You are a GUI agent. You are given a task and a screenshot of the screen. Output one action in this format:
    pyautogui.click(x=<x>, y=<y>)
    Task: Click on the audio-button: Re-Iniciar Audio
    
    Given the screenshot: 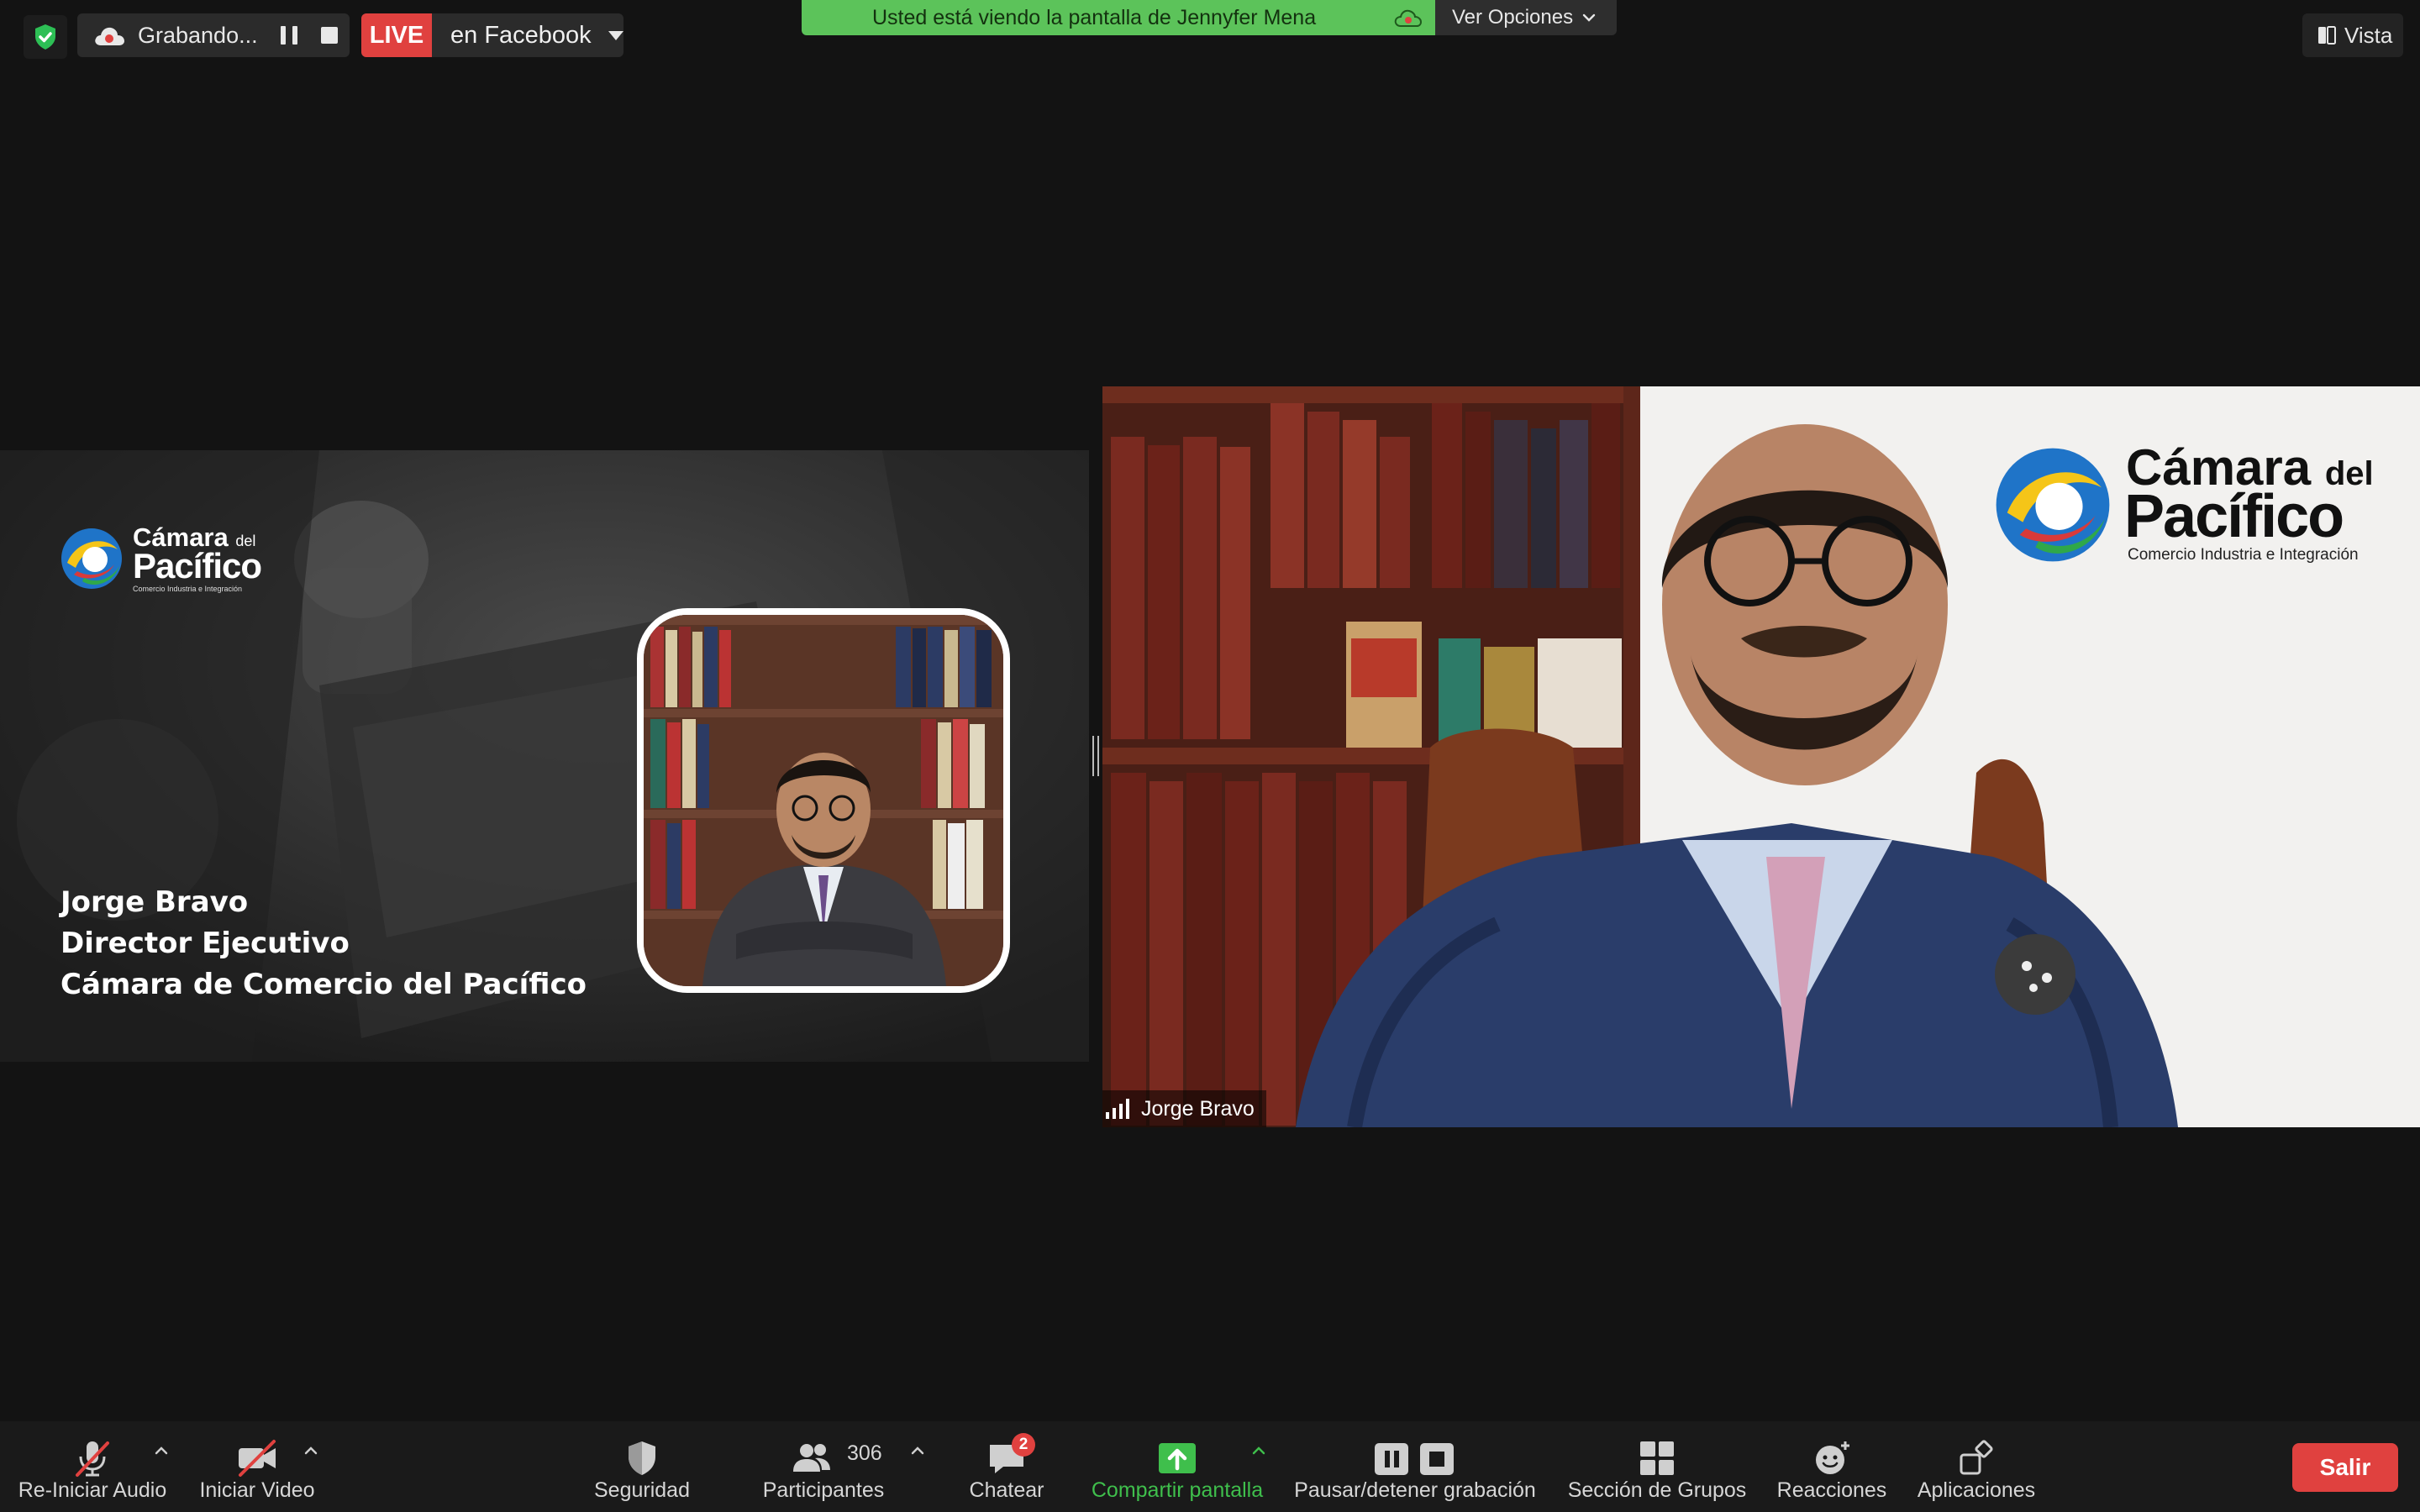 What is the action you would take?
    pyautogui.click(x=92, y=1466)
    